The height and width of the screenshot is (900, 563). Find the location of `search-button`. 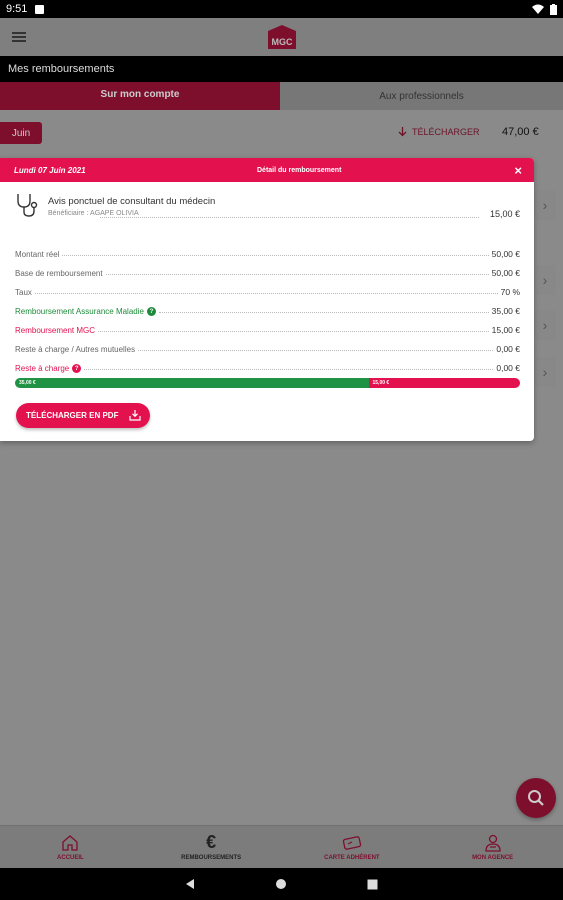

search-button is located at coordinates (536, 798).